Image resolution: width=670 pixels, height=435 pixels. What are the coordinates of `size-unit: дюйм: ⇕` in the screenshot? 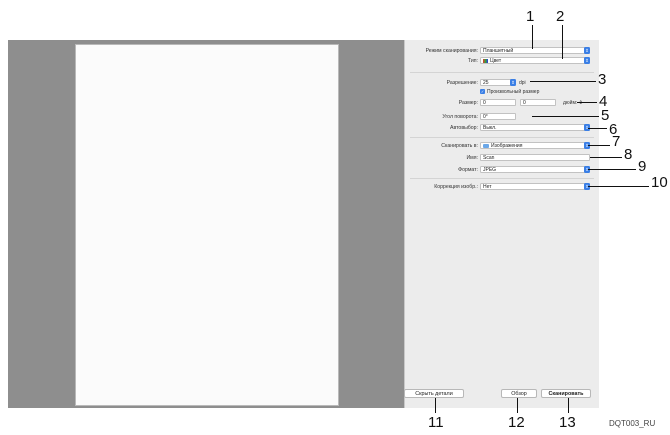 It's located at (573, 103).